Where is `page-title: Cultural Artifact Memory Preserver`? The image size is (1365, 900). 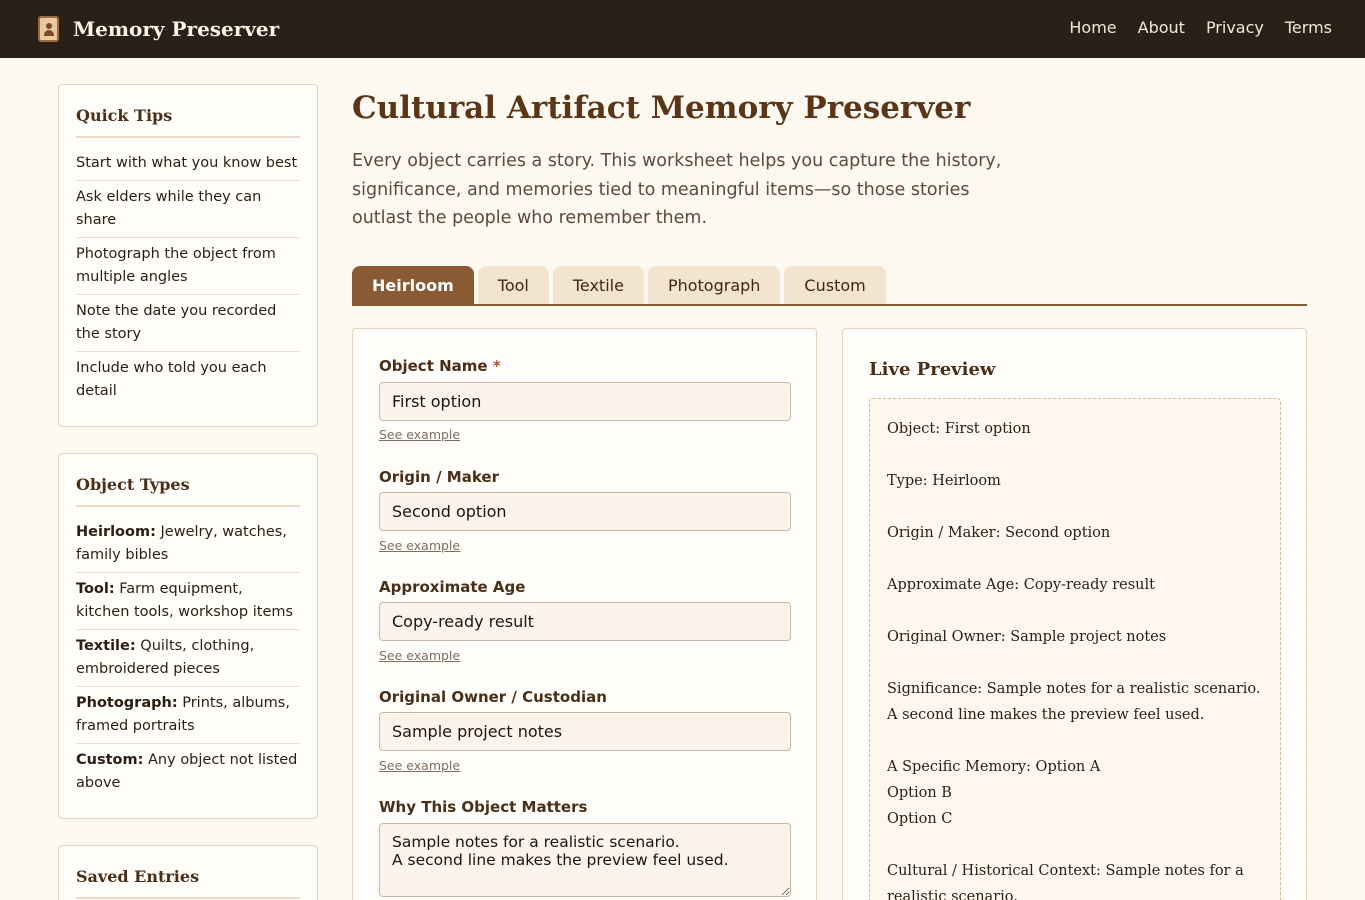
page-title: Cultural Artifact Memory Preserver is located at coordinates (661, 108).